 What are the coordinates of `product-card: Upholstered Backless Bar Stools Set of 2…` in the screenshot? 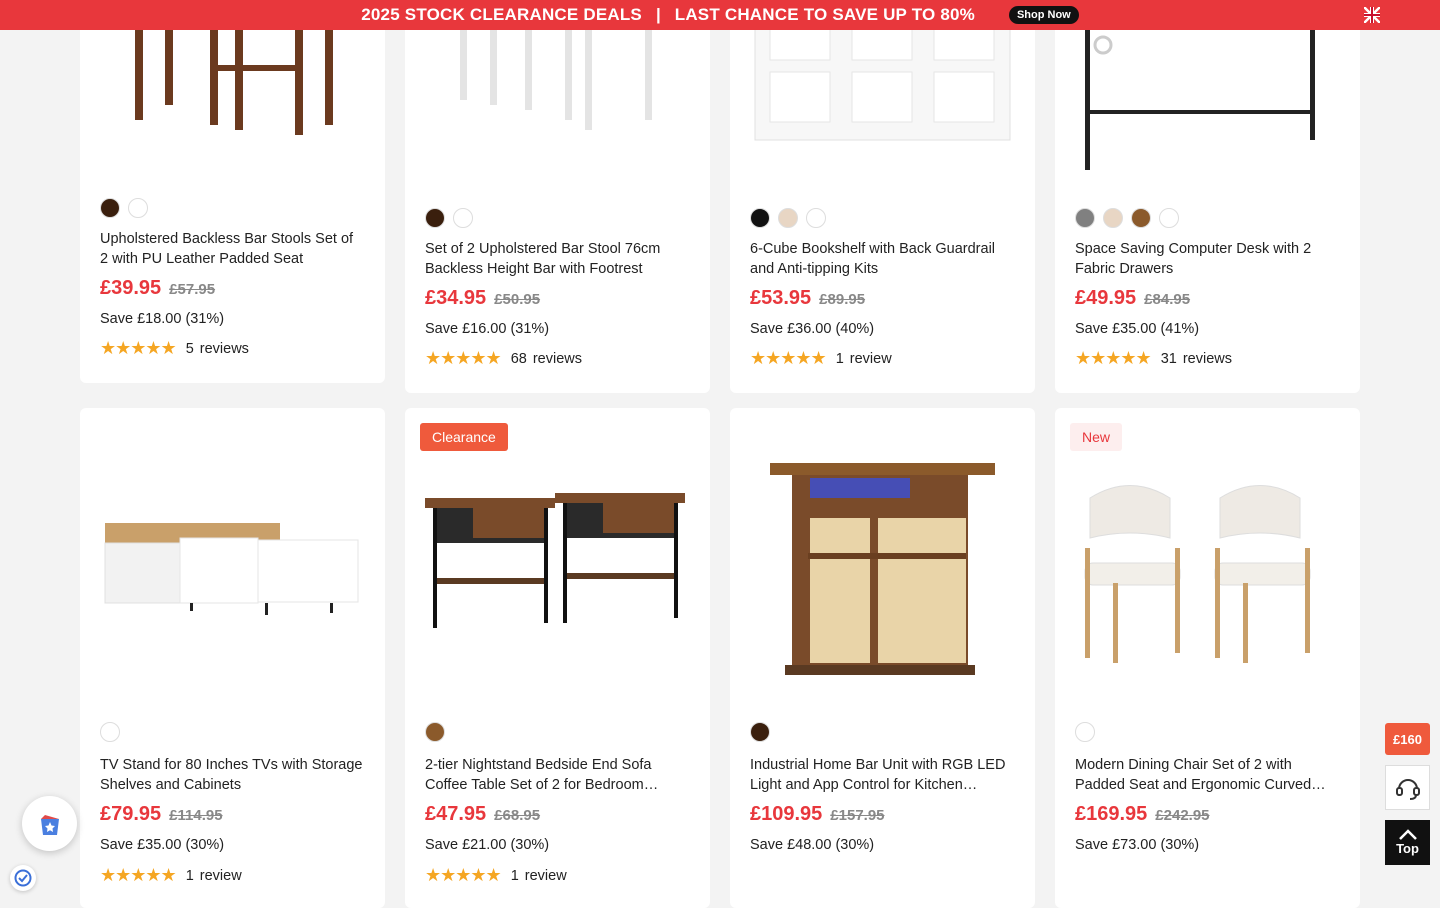 It's located at (232, 191).